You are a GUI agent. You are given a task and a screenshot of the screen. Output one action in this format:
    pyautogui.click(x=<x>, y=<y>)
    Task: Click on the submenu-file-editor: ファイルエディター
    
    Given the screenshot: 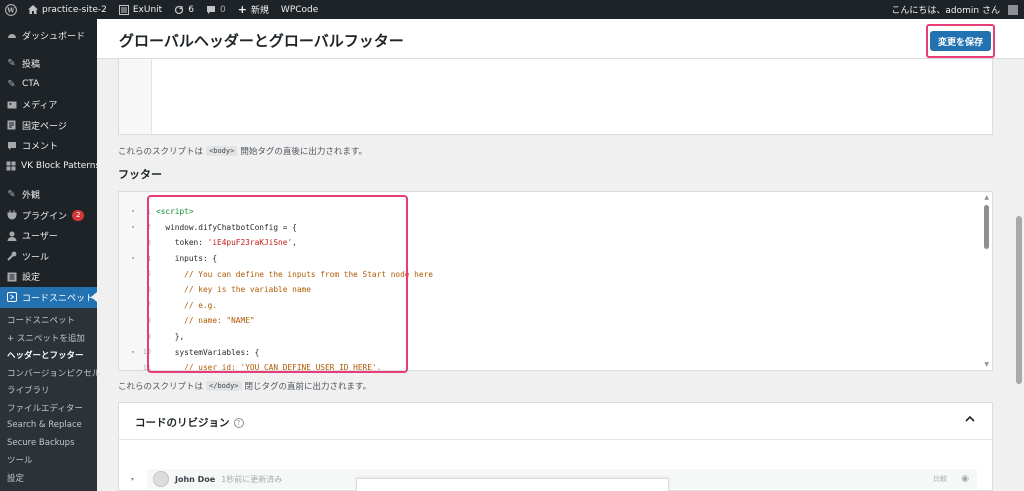 What is the action you would take?
    pyautogui.click(x=48, y=408)
    